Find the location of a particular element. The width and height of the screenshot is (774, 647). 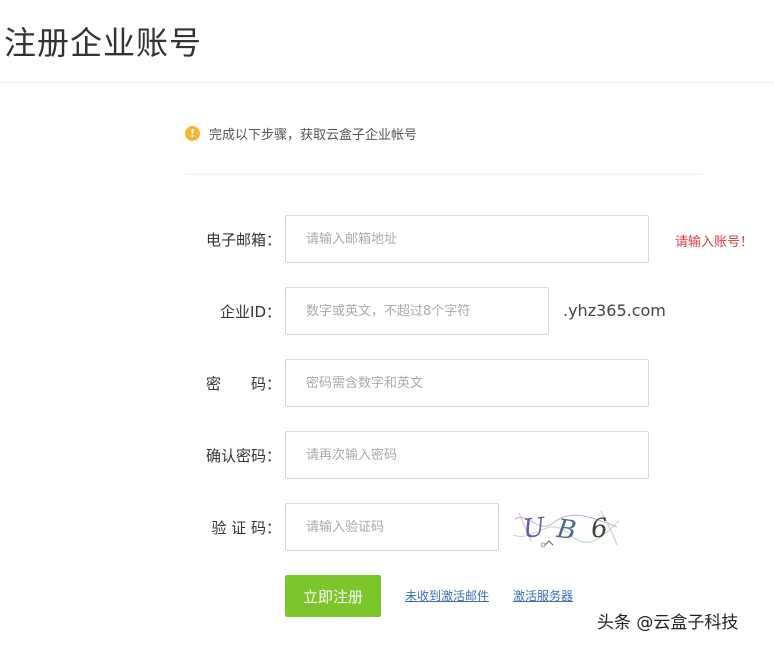

resend-activation-link: 未收到激活邮件 is located at coordinates (447, 595).